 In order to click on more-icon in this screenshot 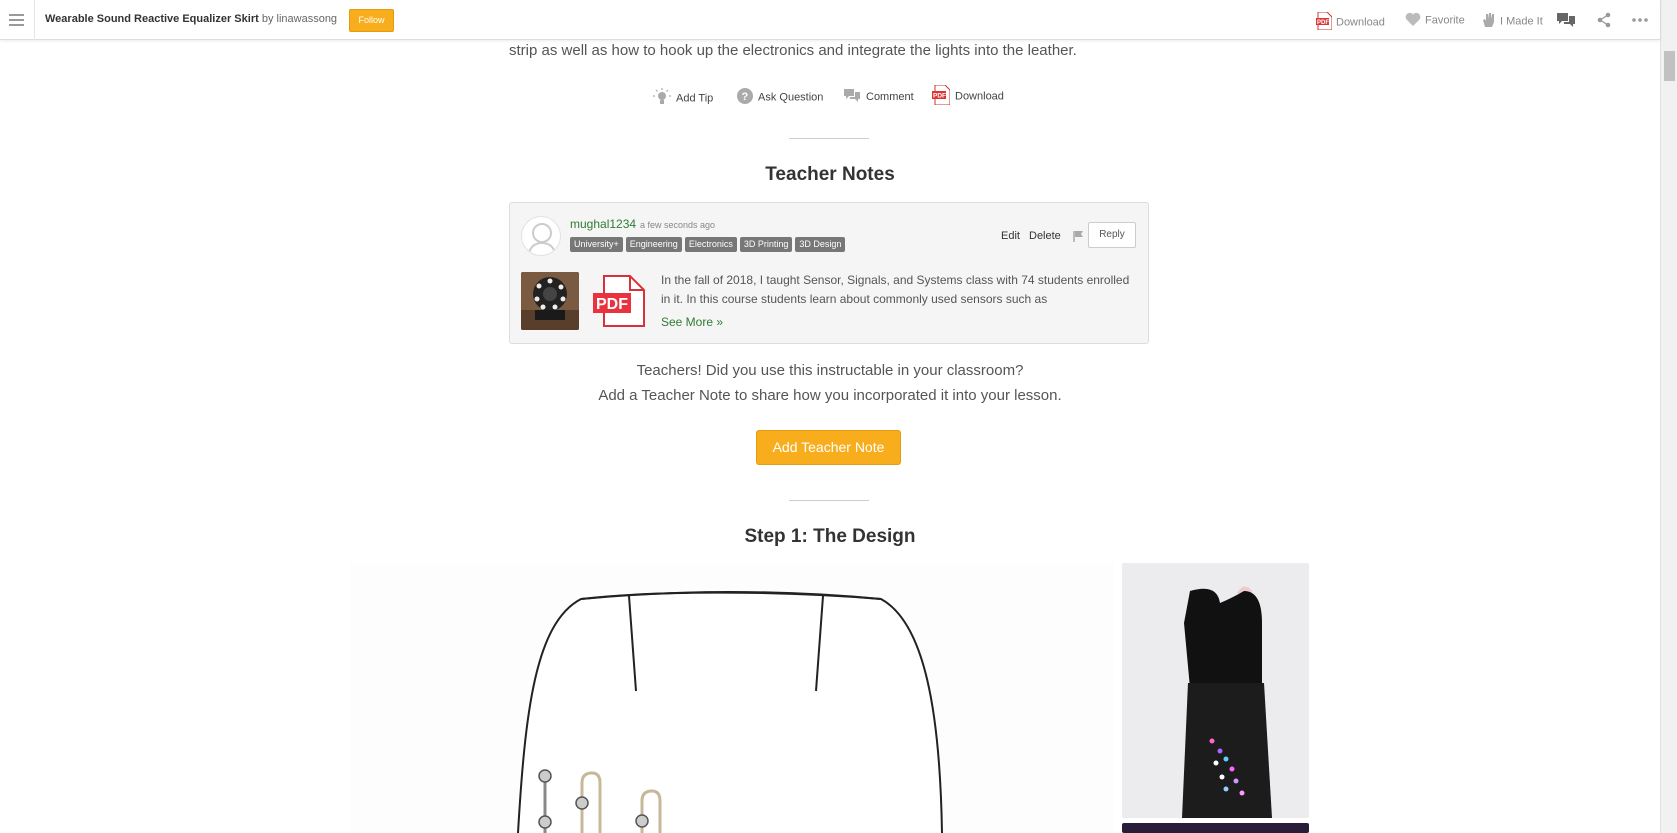, I will do `click(1640, 20)`.